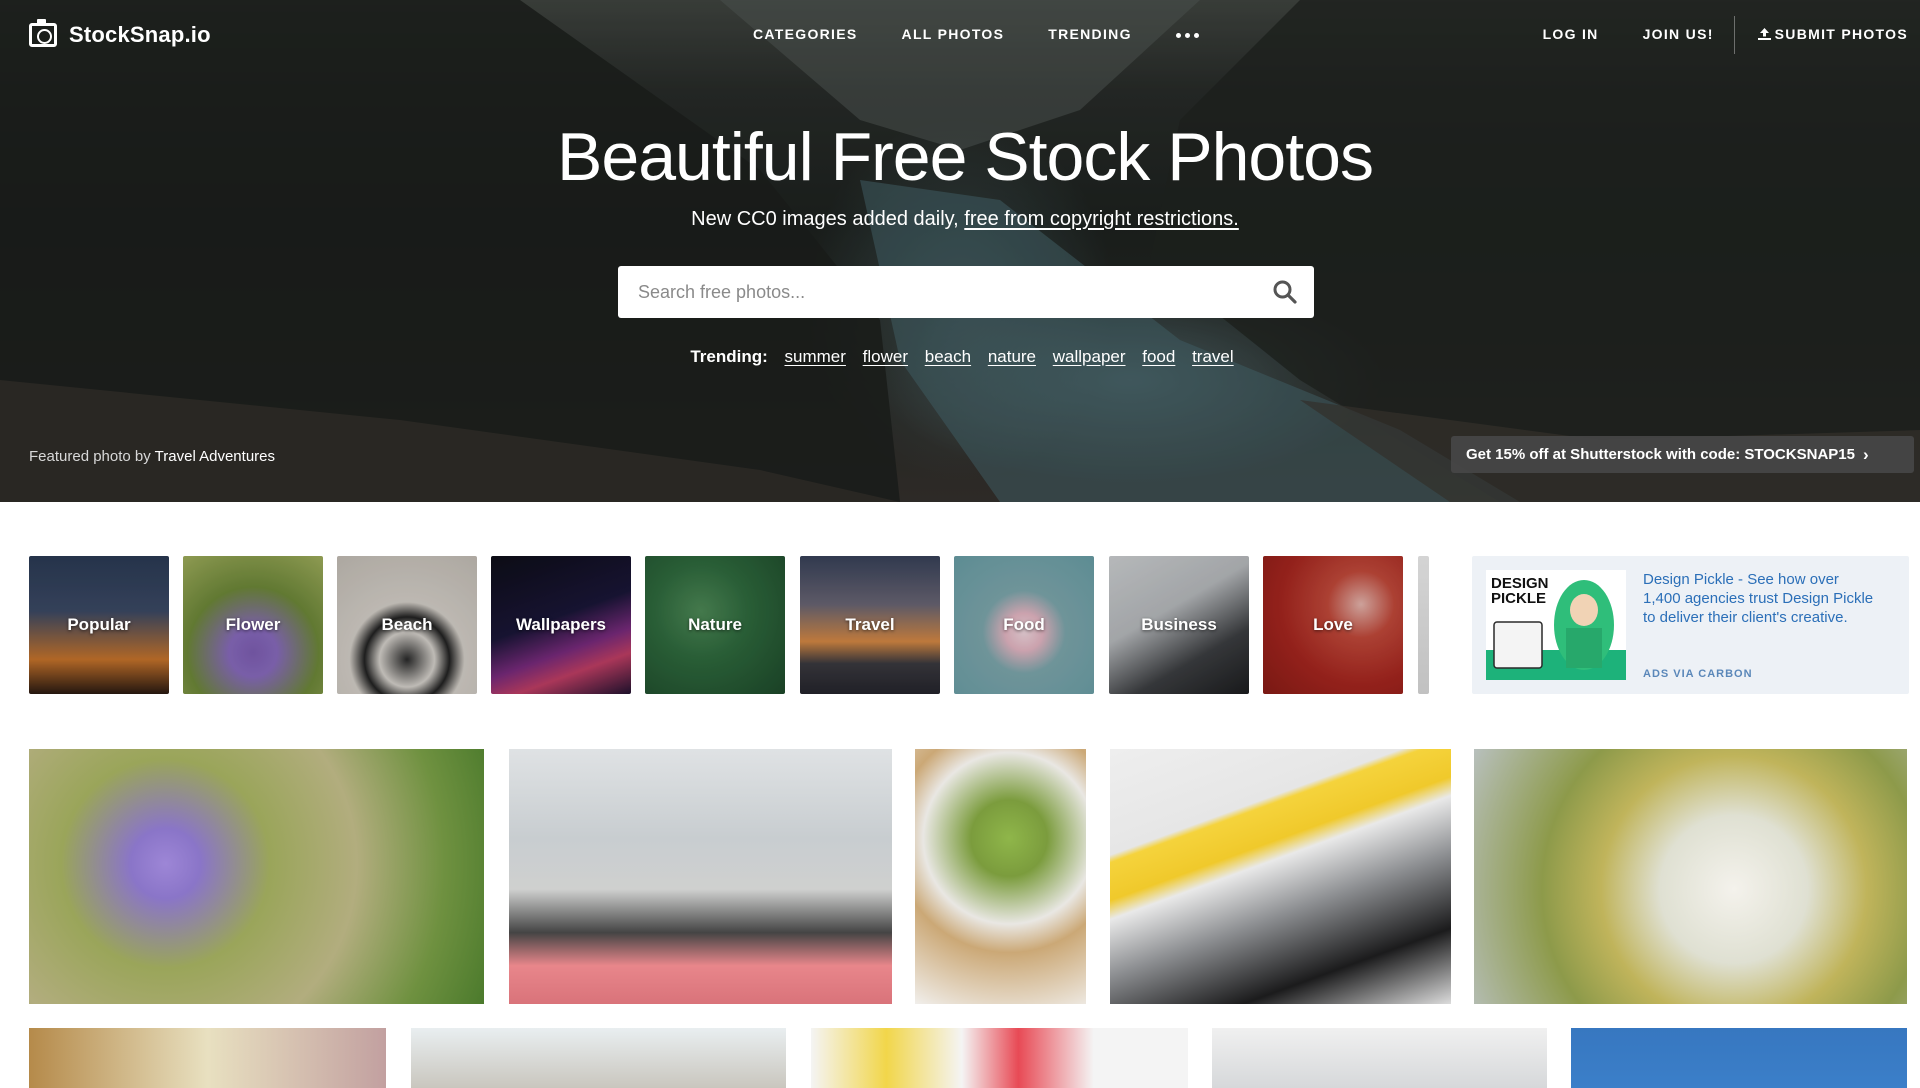 The height and width of the screenshot is (1088, 1920). What do you see at coordinates (805, 34) in the screenshot?
I see `nav-categories: CATEGORIES` at bounding box center [805, 34].